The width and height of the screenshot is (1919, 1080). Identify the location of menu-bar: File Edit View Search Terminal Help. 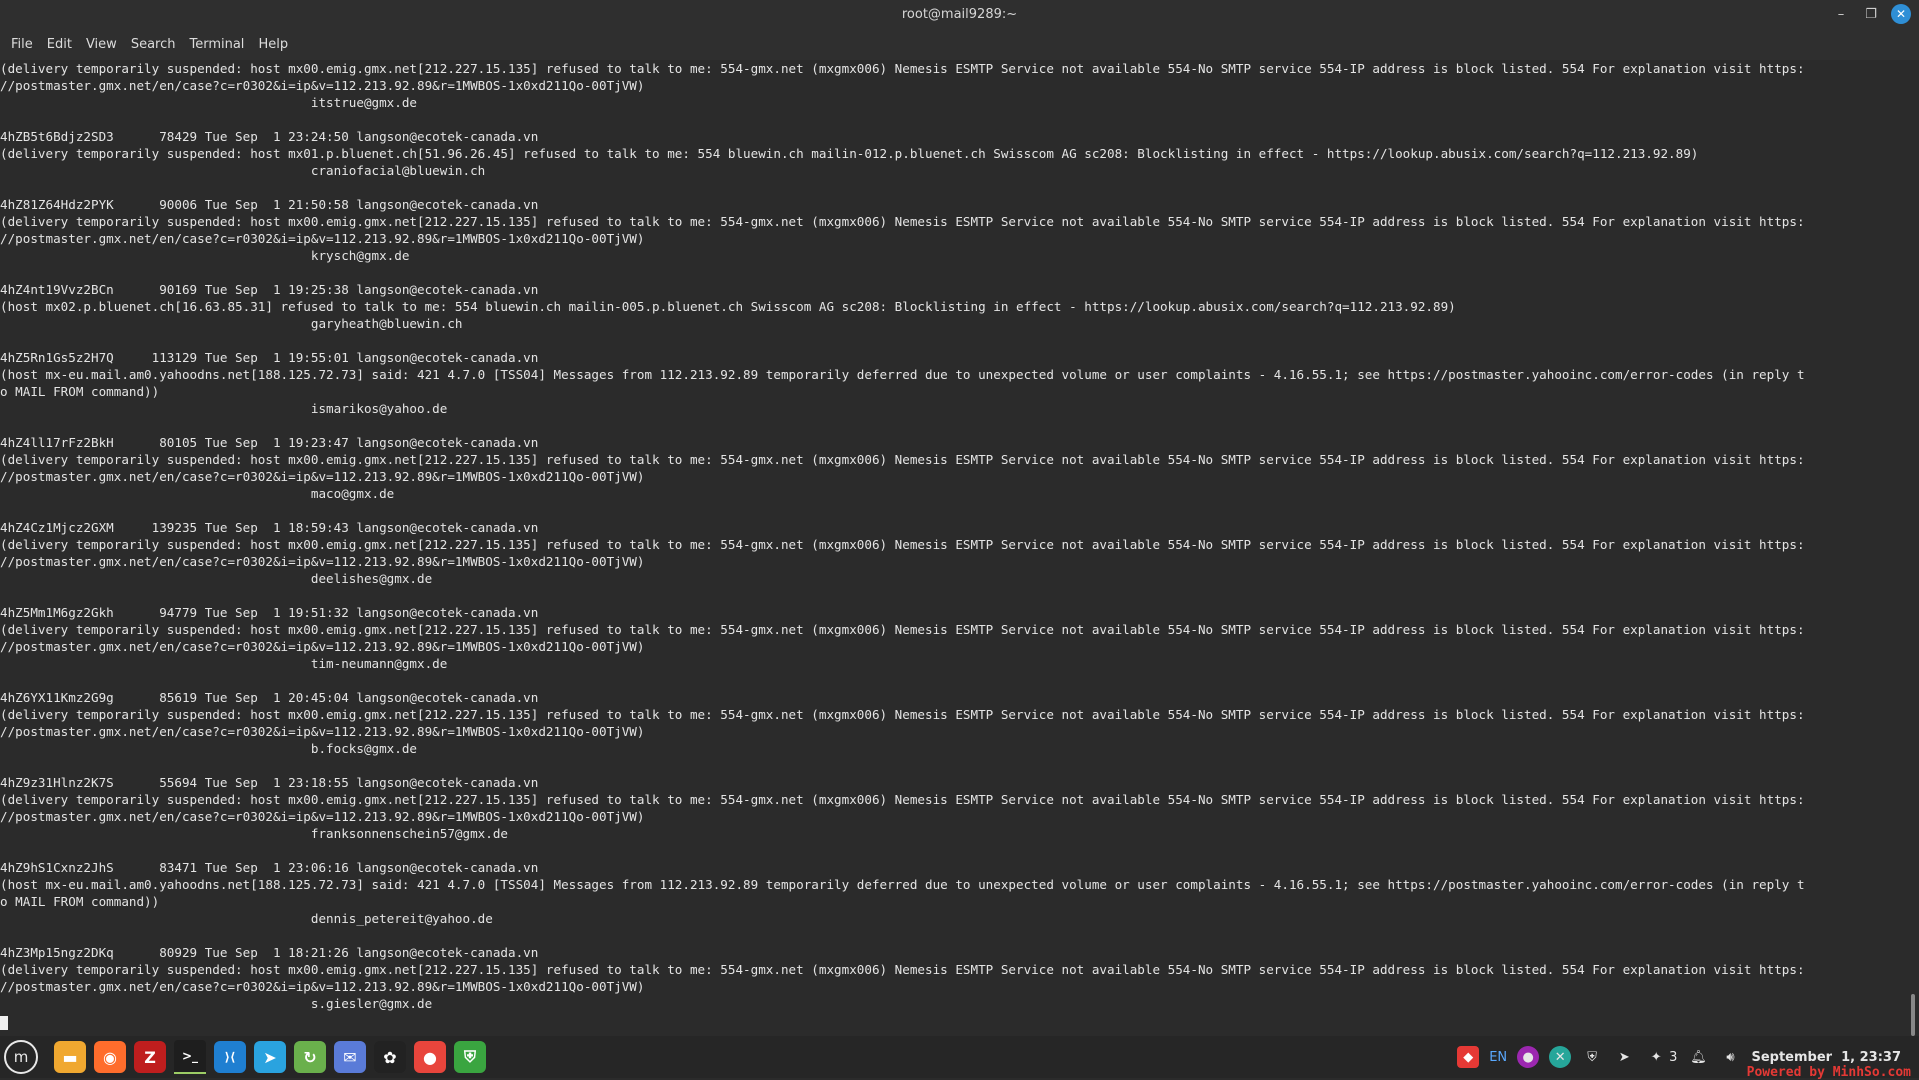
(959, 44).